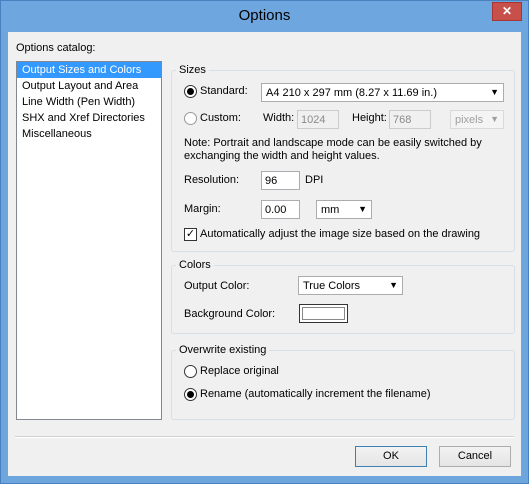 The image size is (529, 484). Describe the element at coordinates (89, 70) in the screenshot. I see `catalog-item-output-sizes: Output Sizes and Colors` at that location.